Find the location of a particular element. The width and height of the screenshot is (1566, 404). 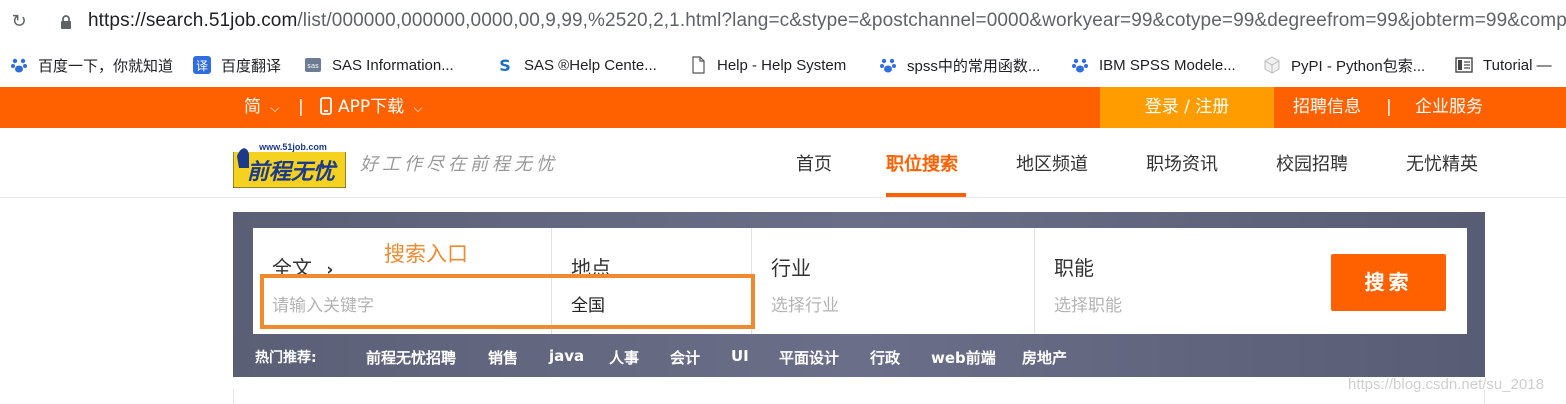

svg-text: 译 is located at coordinates (202, 66).